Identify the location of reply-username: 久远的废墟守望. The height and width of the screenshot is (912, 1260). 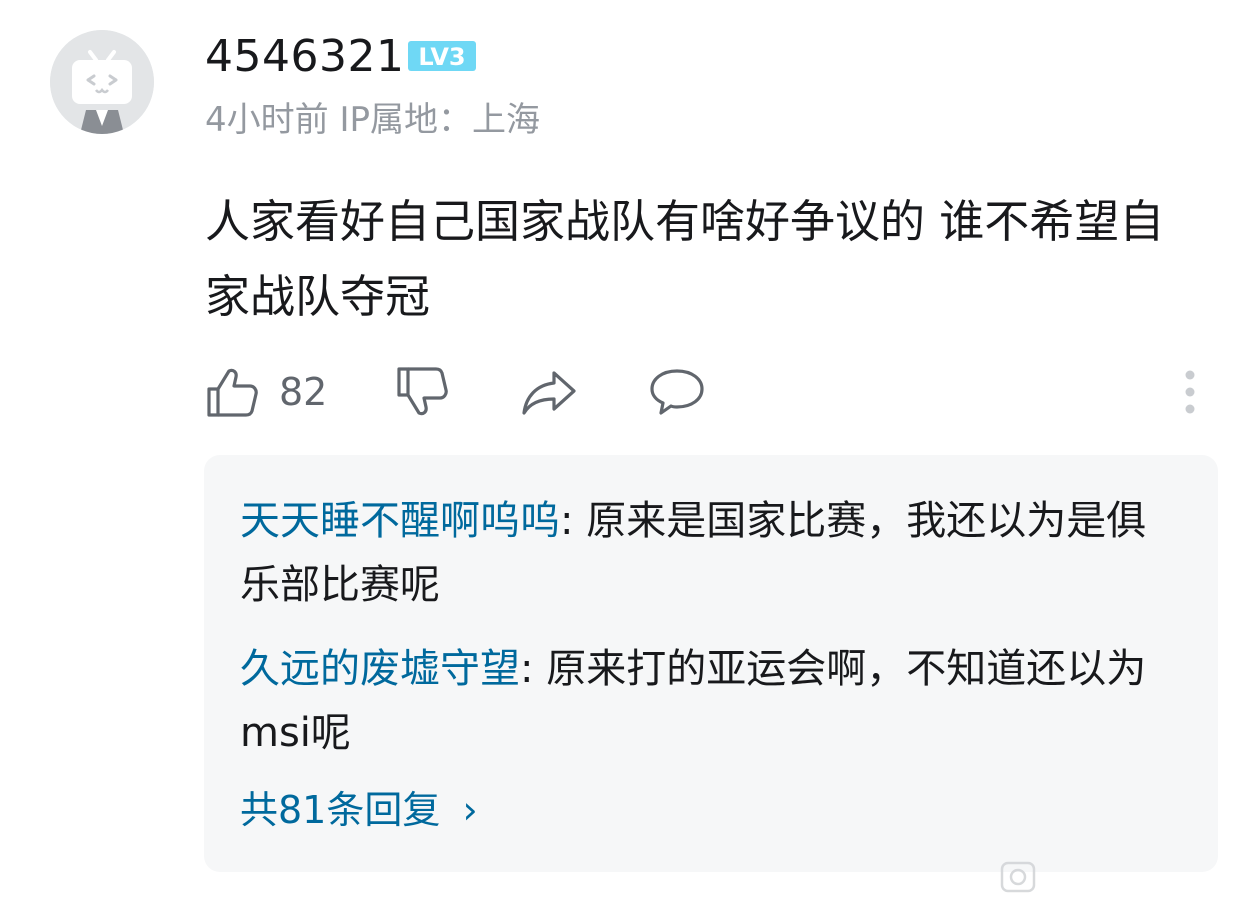
(380, 669).